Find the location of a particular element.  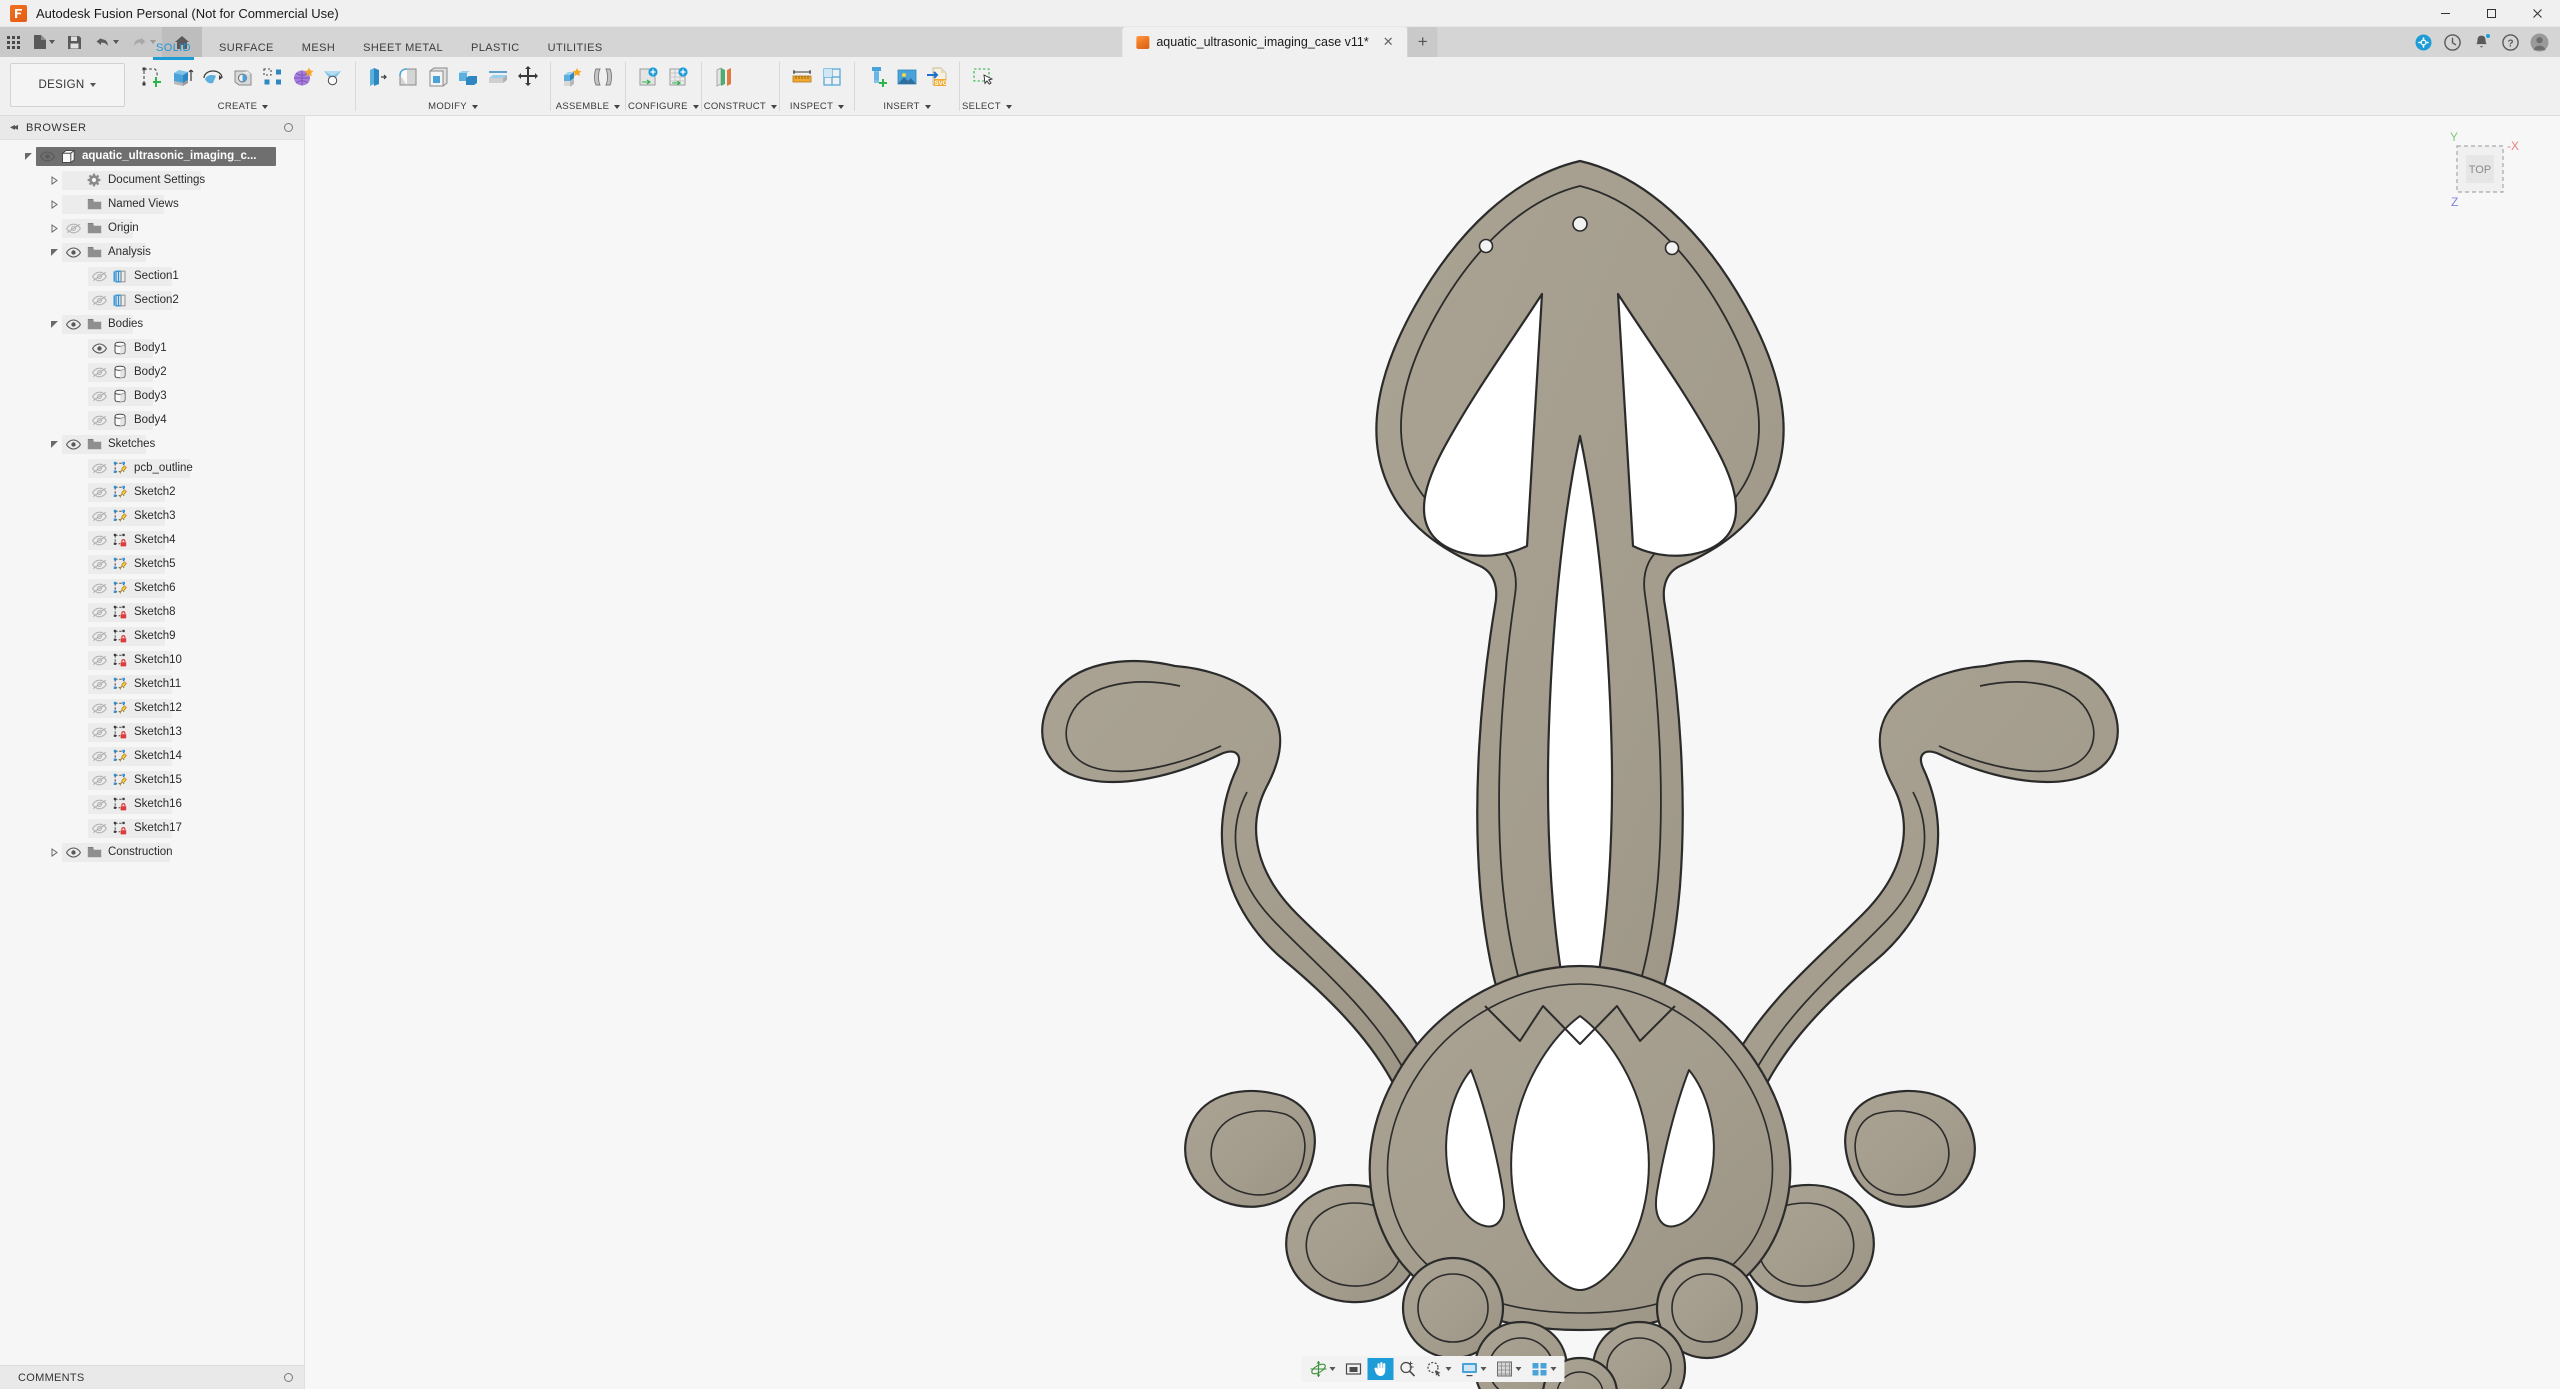

tree-item-sketch4: Sketch4 is located at coordinates (152, 540).